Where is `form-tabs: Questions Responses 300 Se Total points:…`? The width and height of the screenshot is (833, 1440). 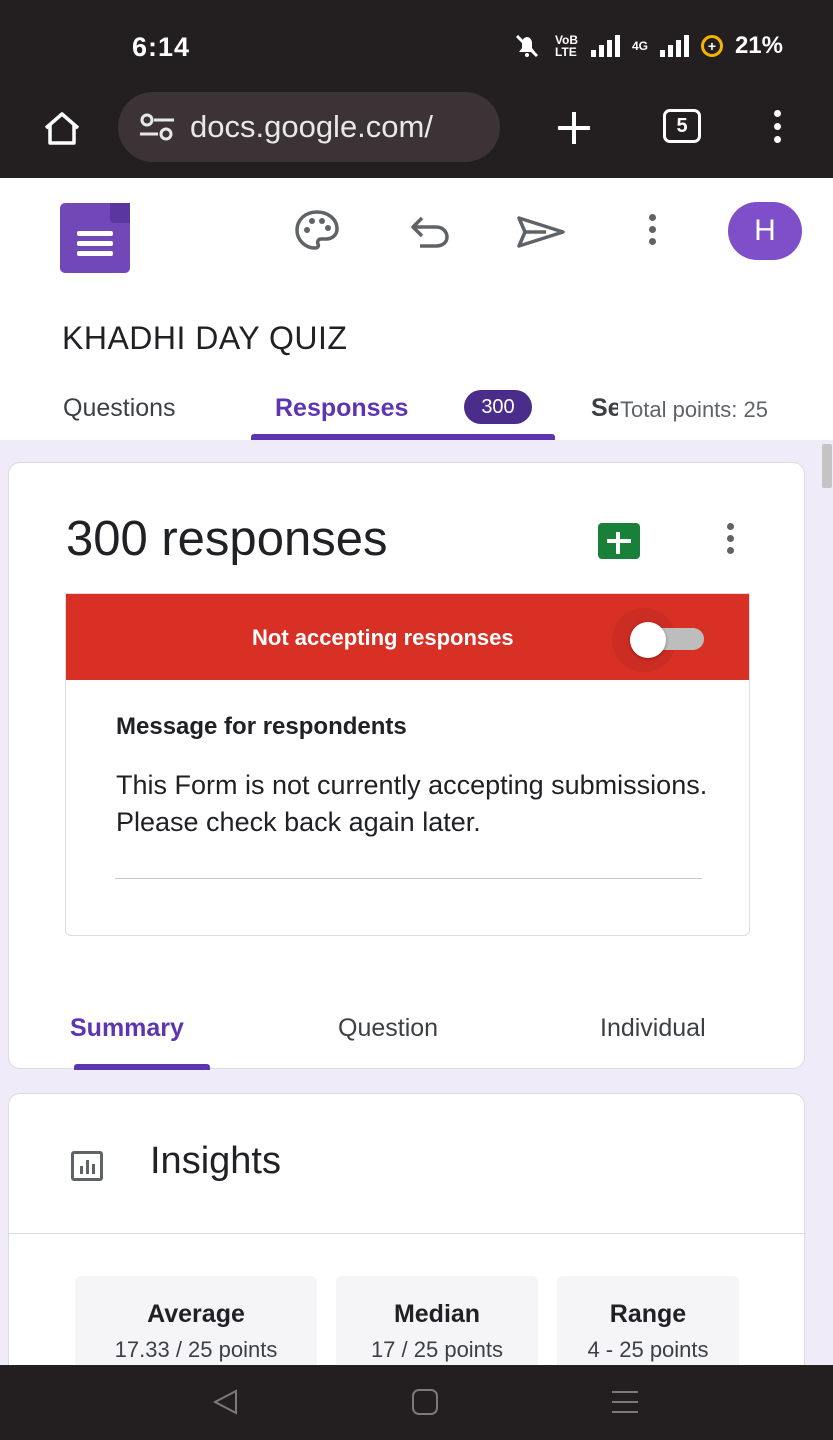 form-tabs: Questions Responses 300 Se Total points:… is located at coordinates (416, 415).